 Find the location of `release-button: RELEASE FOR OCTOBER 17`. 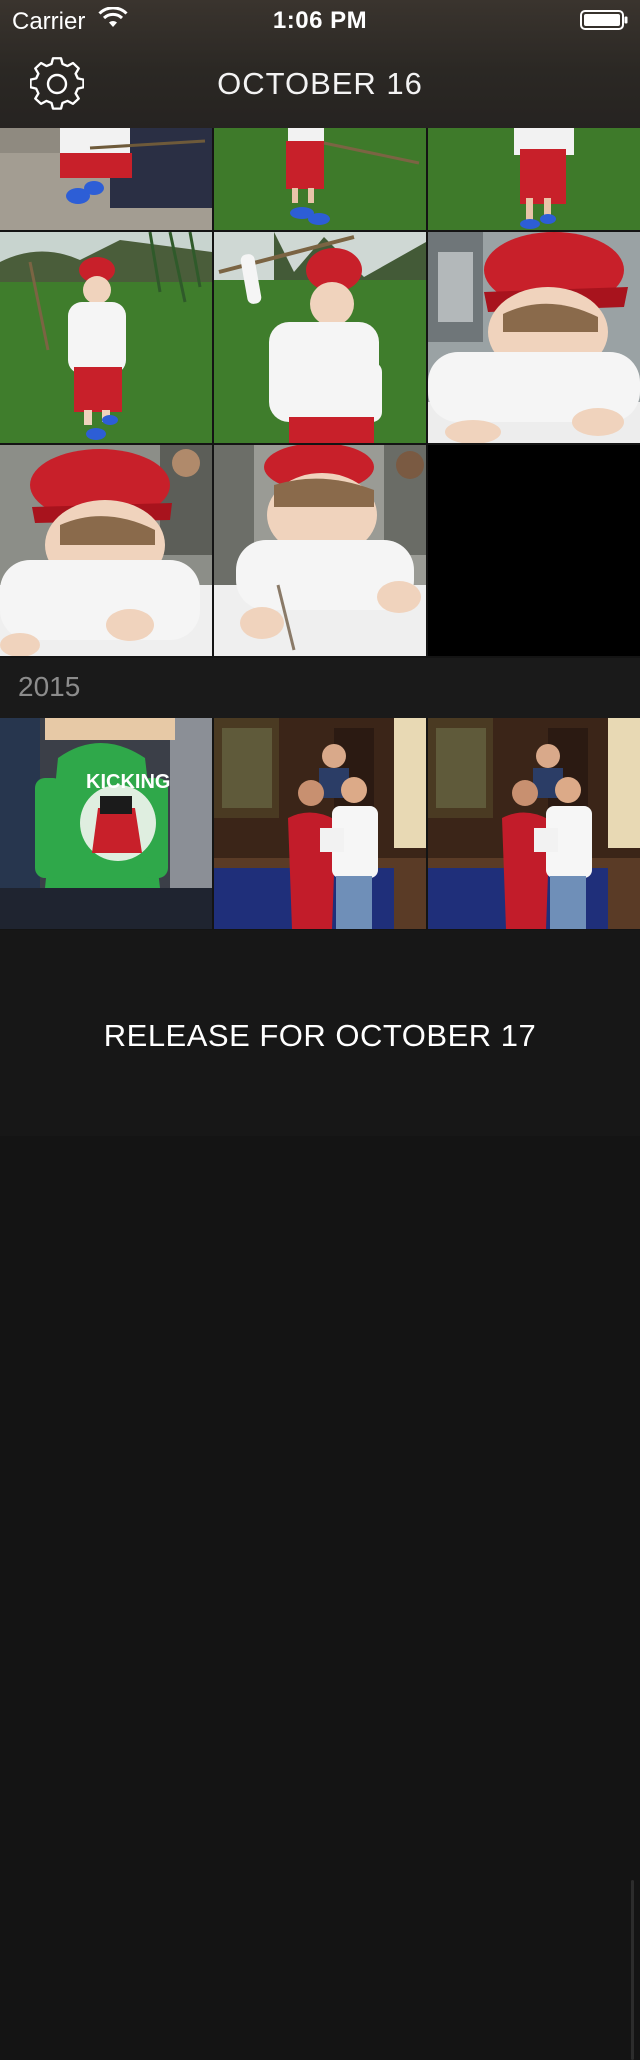

release-button: RELEASE FOR OCTOBER 17 is located at coordinates (320, 1036).